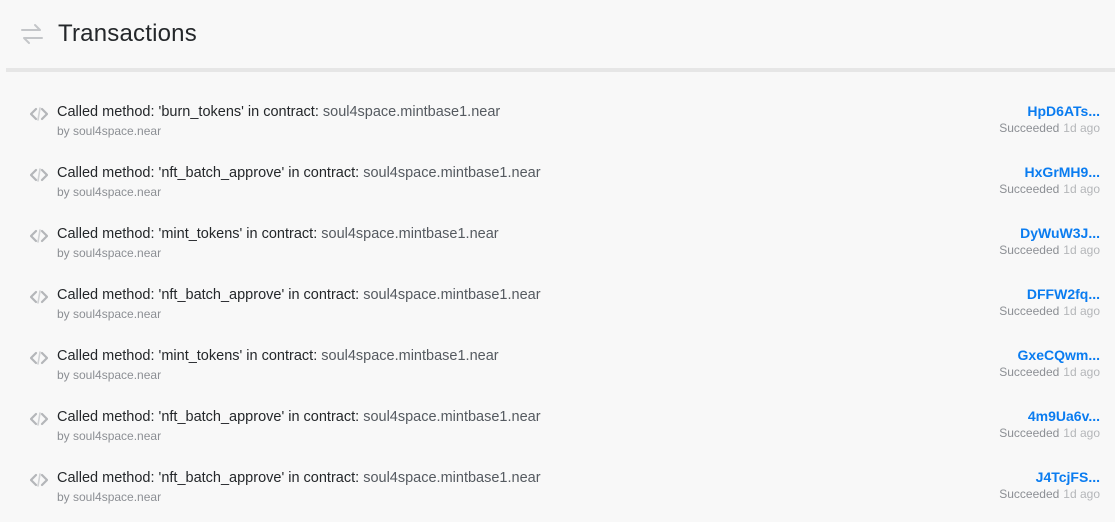 The image size is (1115, 522). I want to click on header-divider, so click(560, 70).